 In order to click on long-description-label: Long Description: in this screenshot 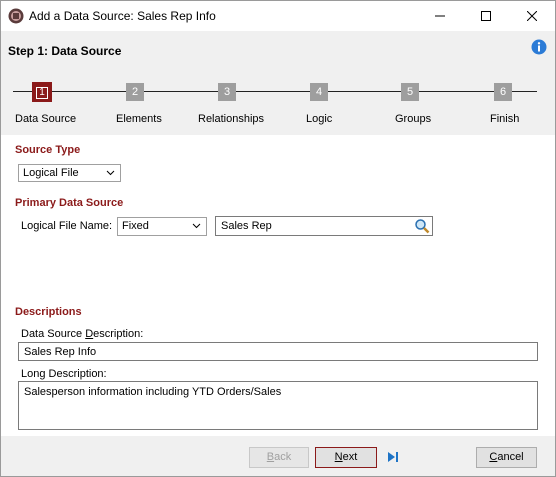, I will do `click(64, 374)`.